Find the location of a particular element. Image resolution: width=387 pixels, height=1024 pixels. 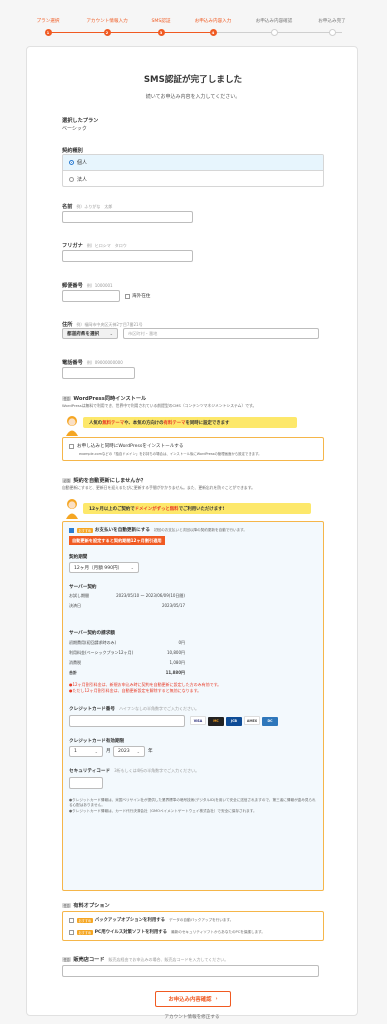

cvc-label: セキュリティコード 3桁もしくは4桁の半角数字でご入力ください。 is located at coordinates (134, 771).